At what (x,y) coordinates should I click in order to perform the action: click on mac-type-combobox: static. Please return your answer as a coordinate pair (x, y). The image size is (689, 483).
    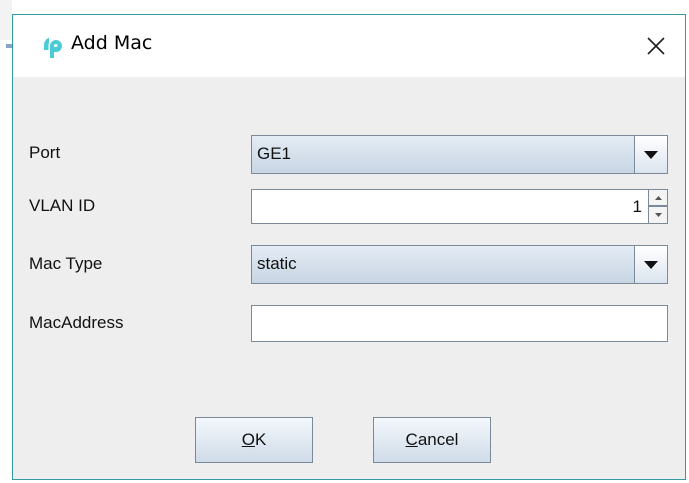
    Looking at the image, I should click on (459, 264).